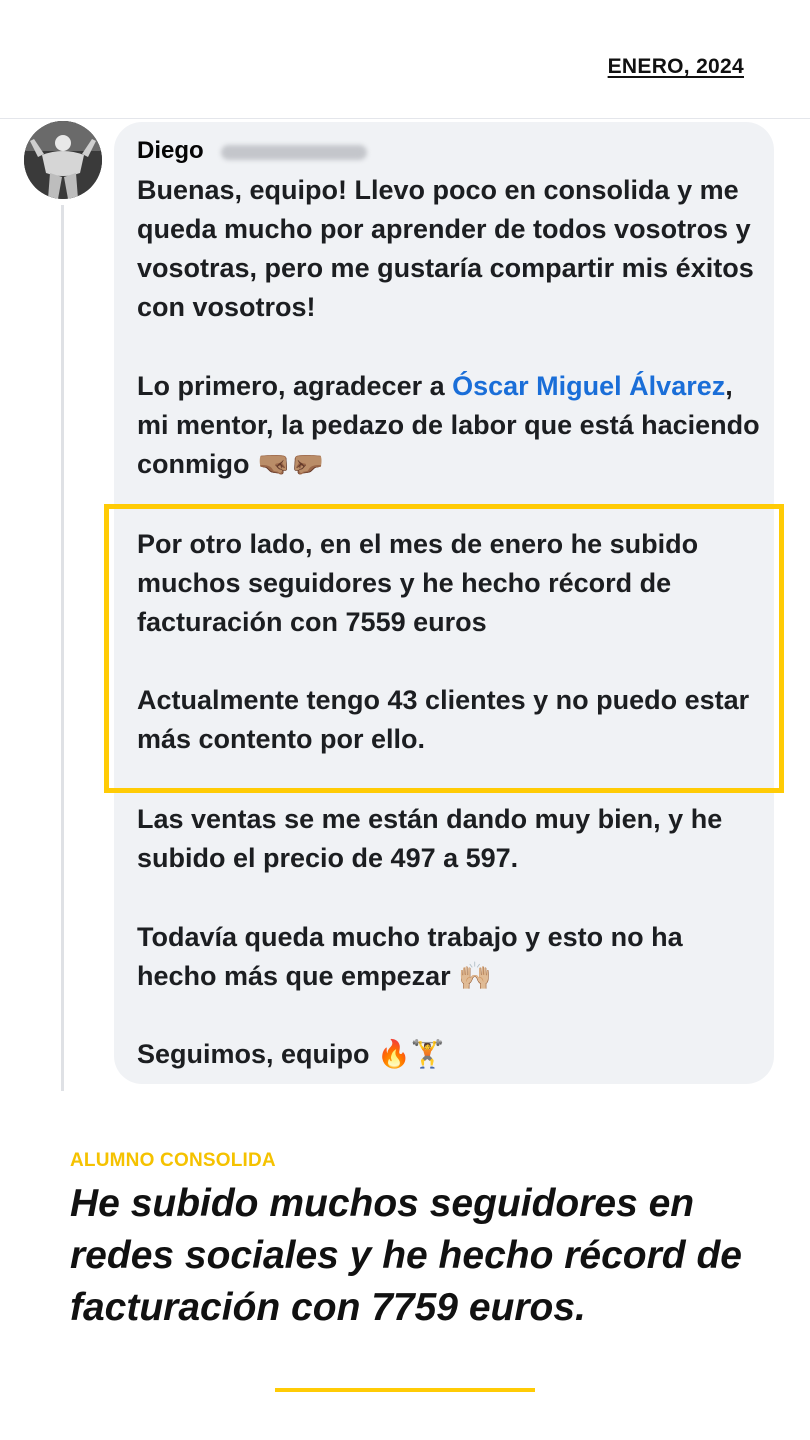 The height and width of the screenshot is (1440, 810). I want to click on blurred-surname, so click(294, 152).